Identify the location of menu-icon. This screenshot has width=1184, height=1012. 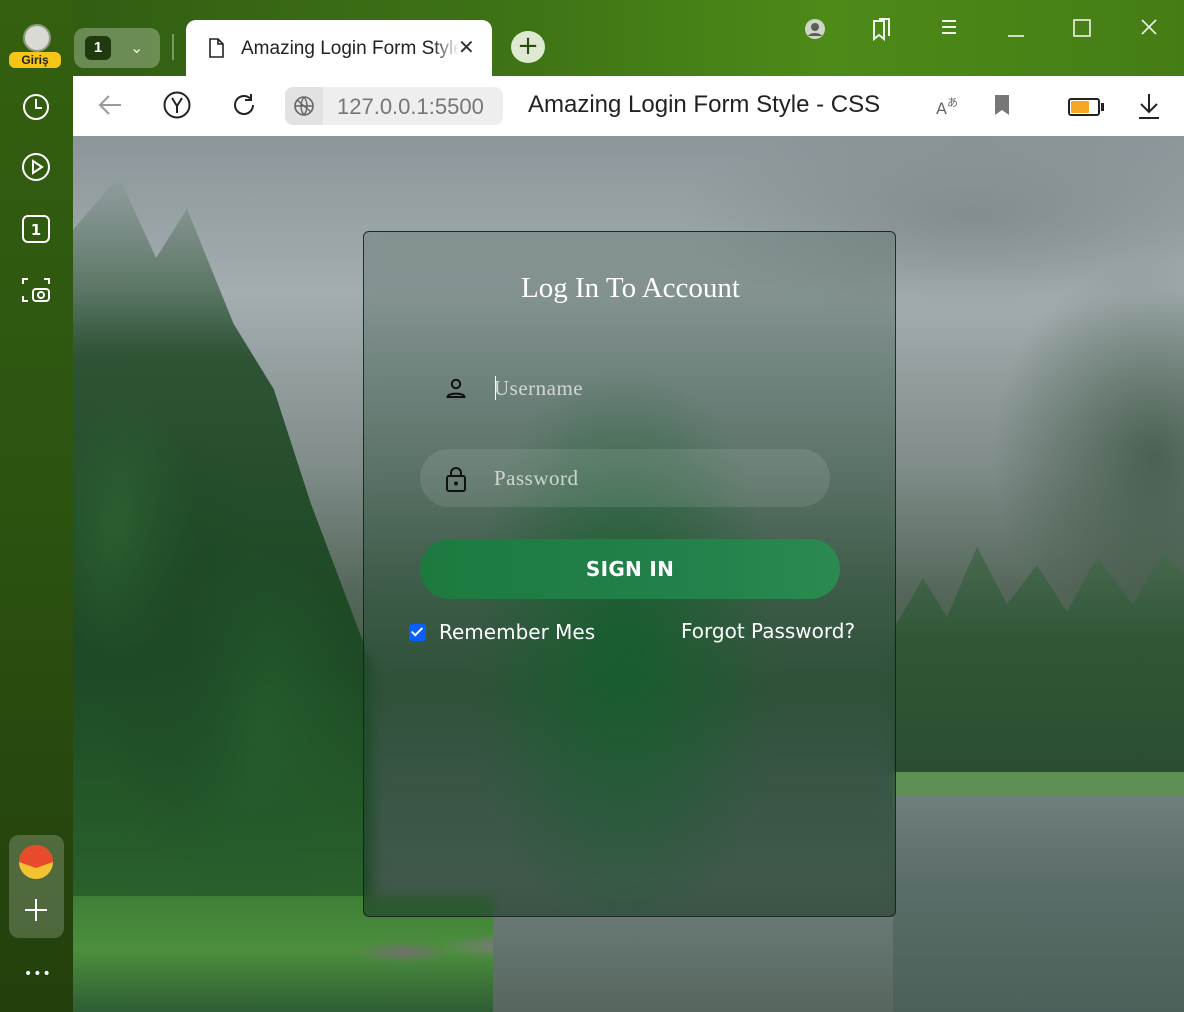
(949, 29).